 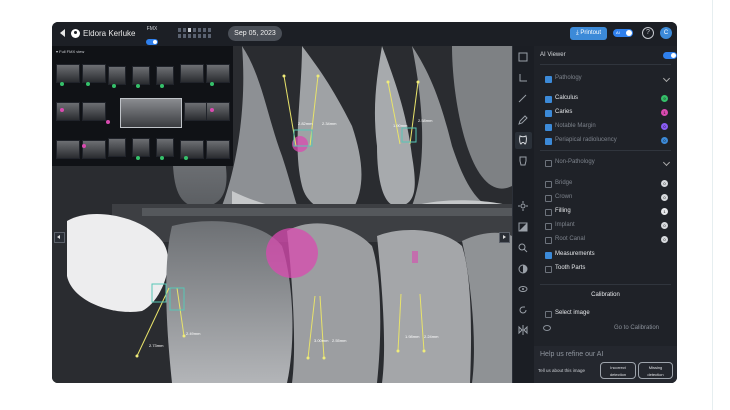 What do you see at coordinates (670, 55) in the screenshot?
I see `ai-viewer-toggle` at bounding box center [670, 55].